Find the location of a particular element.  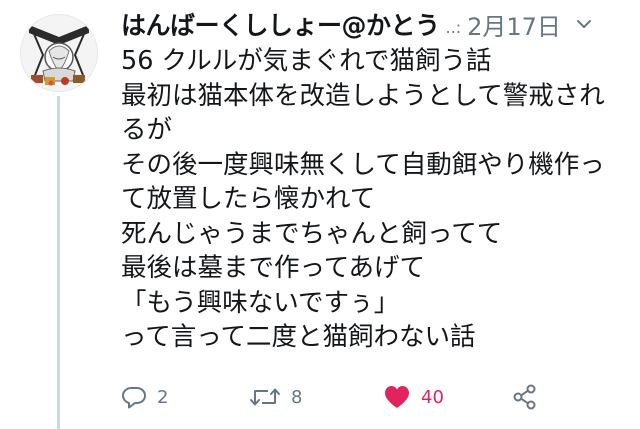

thread-line is located at coordinates (58, 262).